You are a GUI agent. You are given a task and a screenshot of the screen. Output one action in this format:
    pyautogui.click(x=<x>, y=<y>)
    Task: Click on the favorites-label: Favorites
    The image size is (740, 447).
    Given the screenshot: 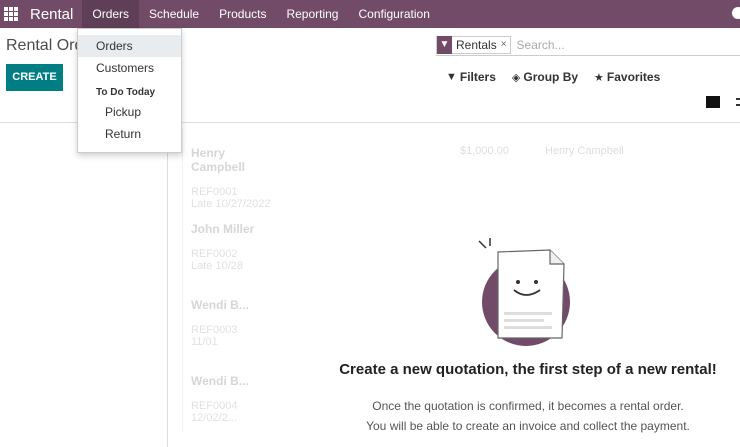 What is the action you would take?
    pyautogui.click(x=633, y=77)
    